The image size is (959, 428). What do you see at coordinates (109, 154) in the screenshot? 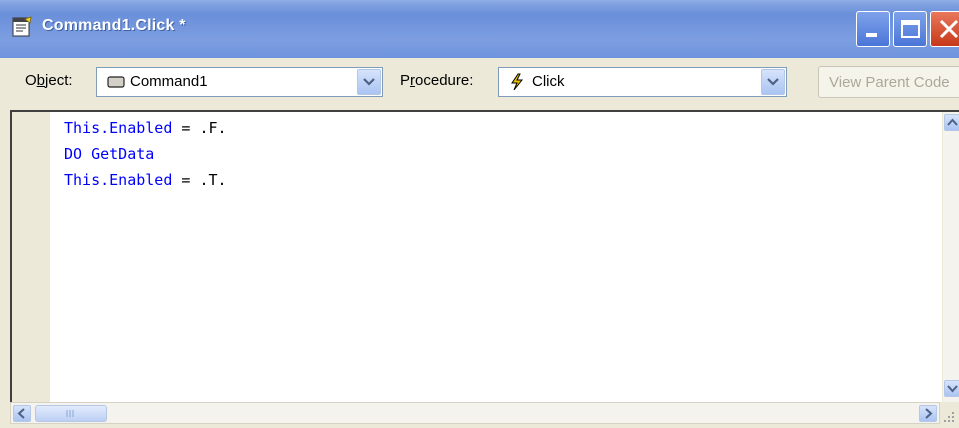
I see `code-line: DO GetData` at bounding box center [109, 154].